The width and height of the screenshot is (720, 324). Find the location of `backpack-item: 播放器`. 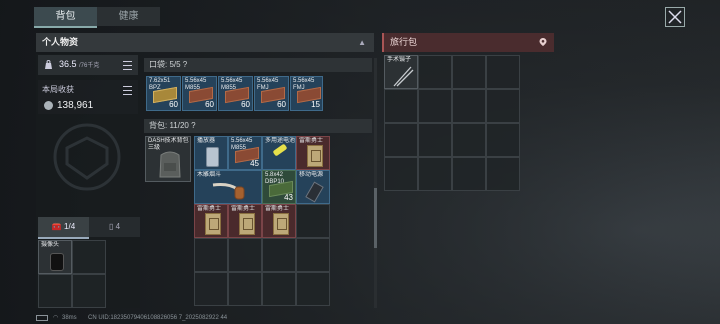

backpack-item: 播放器 is located at coordinates (211, 153).